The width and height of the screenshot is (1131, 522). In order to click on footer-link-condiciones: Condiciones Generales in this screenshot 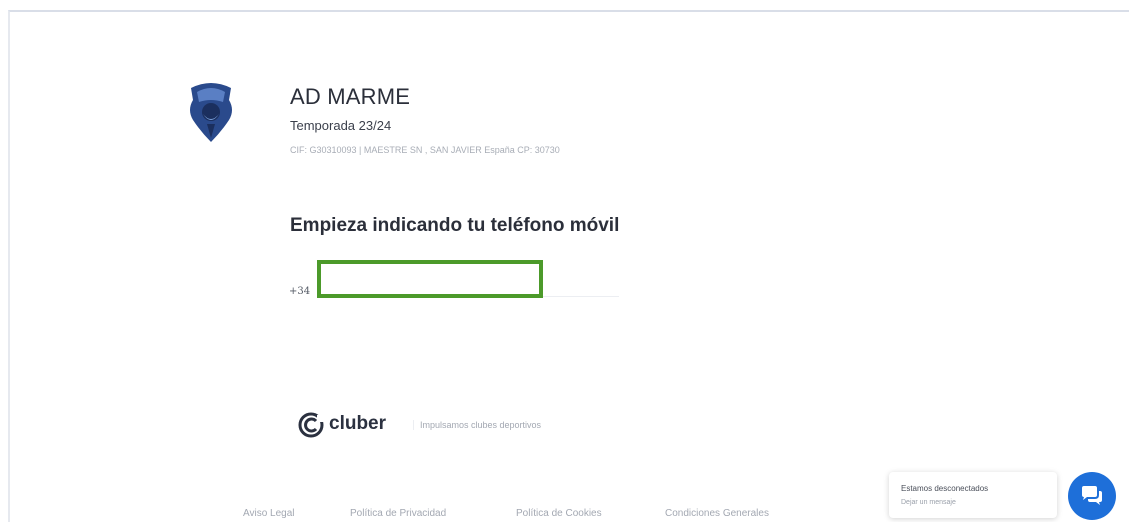, I will do `click(717, 513)`.